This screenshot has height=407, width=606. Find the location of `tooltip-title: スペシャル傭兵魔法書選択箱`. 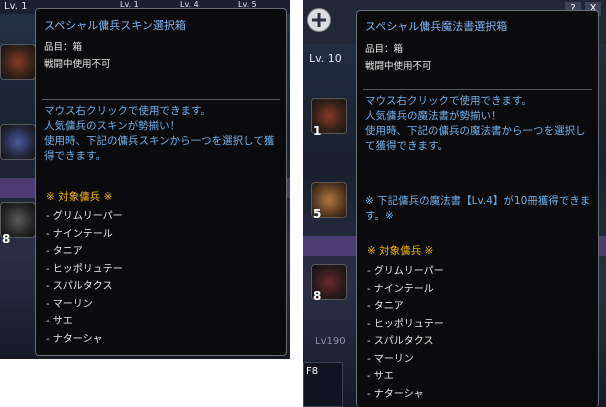

tooltip-title: スペシャル傭兵魔法書選択箱 is located at coordinates (436, 26).